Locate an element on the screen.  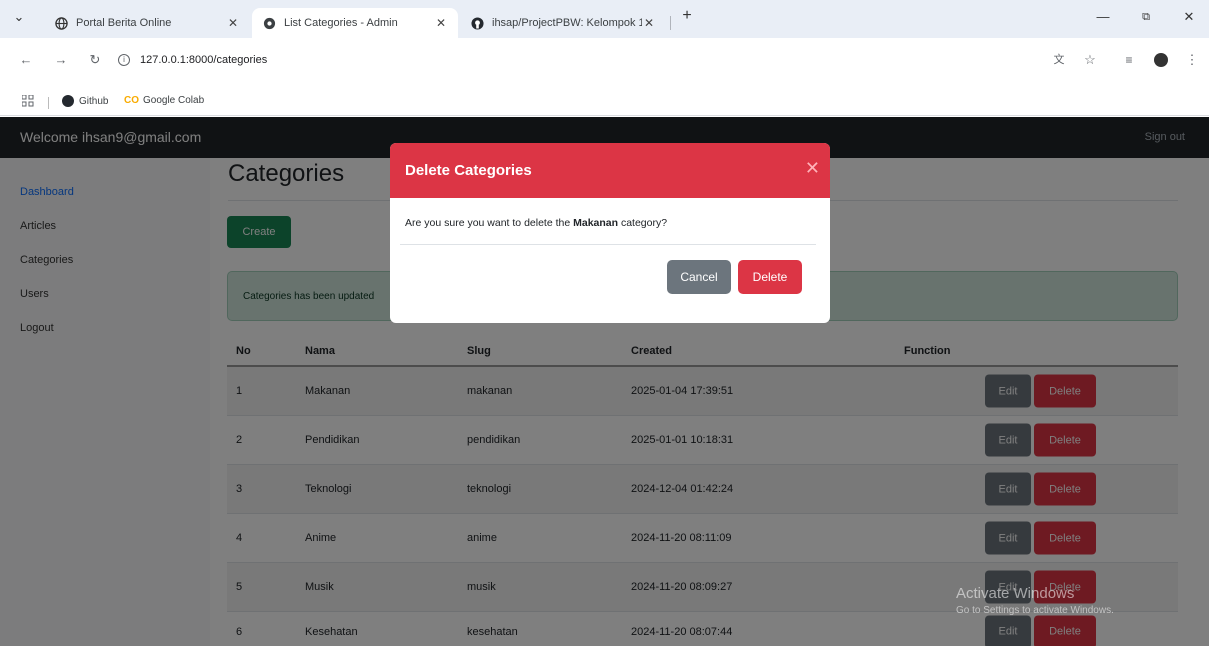
cancel-button: Cancel is located at coordinates (699, 277).